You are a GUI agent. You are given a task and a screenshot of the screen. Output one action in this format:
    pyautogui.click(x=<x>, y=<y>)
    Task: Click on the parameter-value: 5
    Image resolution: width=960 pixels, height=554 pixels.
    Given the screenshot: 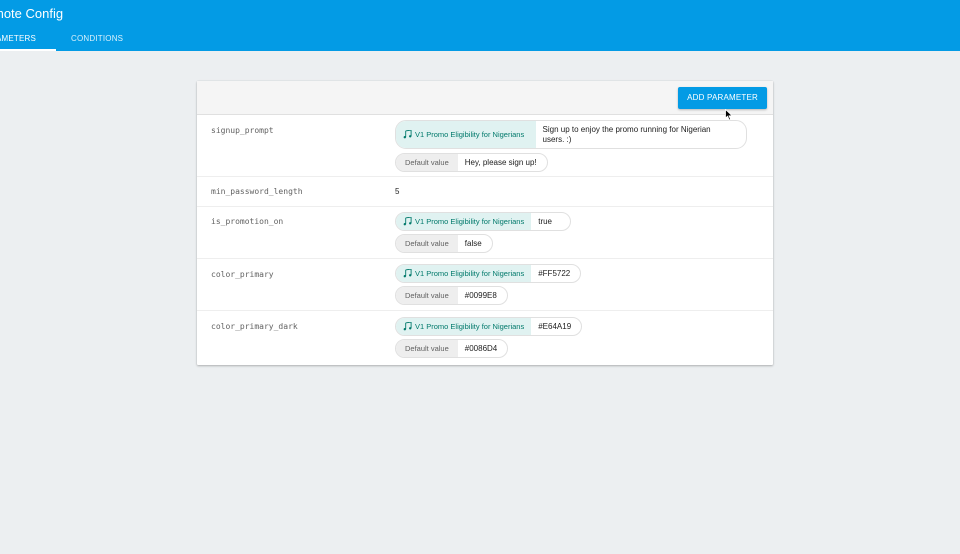 What is the action you would take?
    pyautogui.click(x=397, y=191)
    